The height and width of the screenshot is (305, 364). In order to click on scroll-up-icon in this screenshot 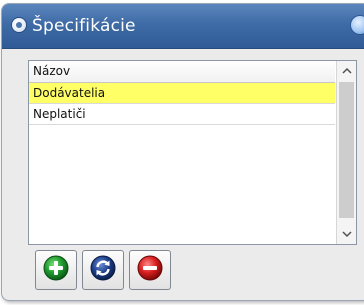, I will do `click(346, 70)`.